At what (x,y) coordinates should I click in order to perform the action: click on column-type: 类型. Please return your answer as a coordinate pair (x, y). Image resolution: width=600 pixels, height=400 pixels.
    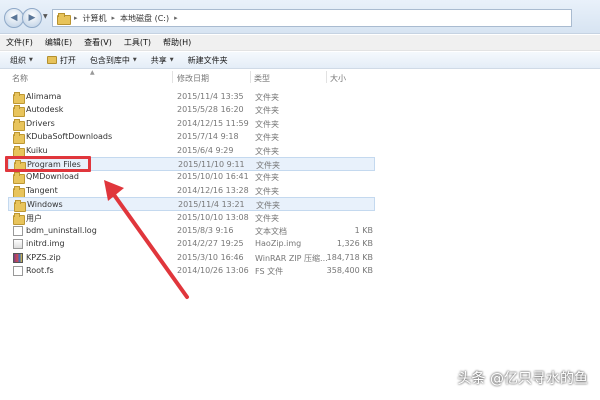
    Looking at the image, I should click on (262, 78).